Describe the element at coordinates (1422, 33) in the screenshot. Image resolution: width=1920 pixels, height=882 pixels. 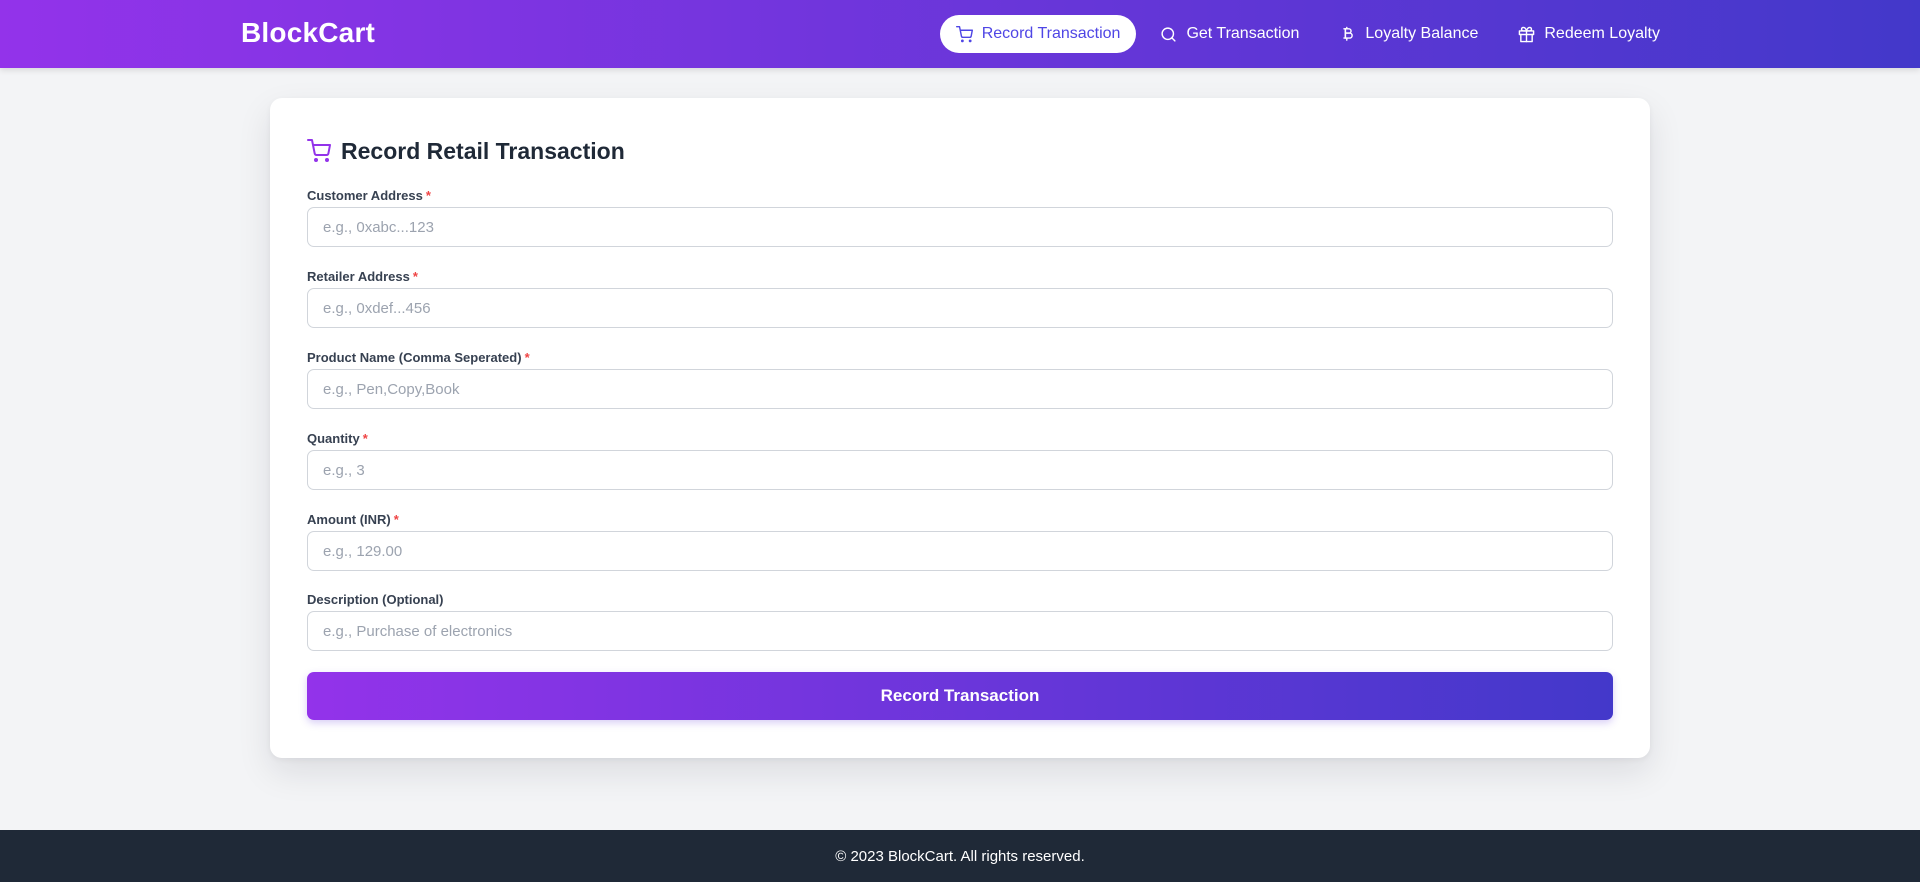
I see `nav-label: Loyalty Balance` at that location.